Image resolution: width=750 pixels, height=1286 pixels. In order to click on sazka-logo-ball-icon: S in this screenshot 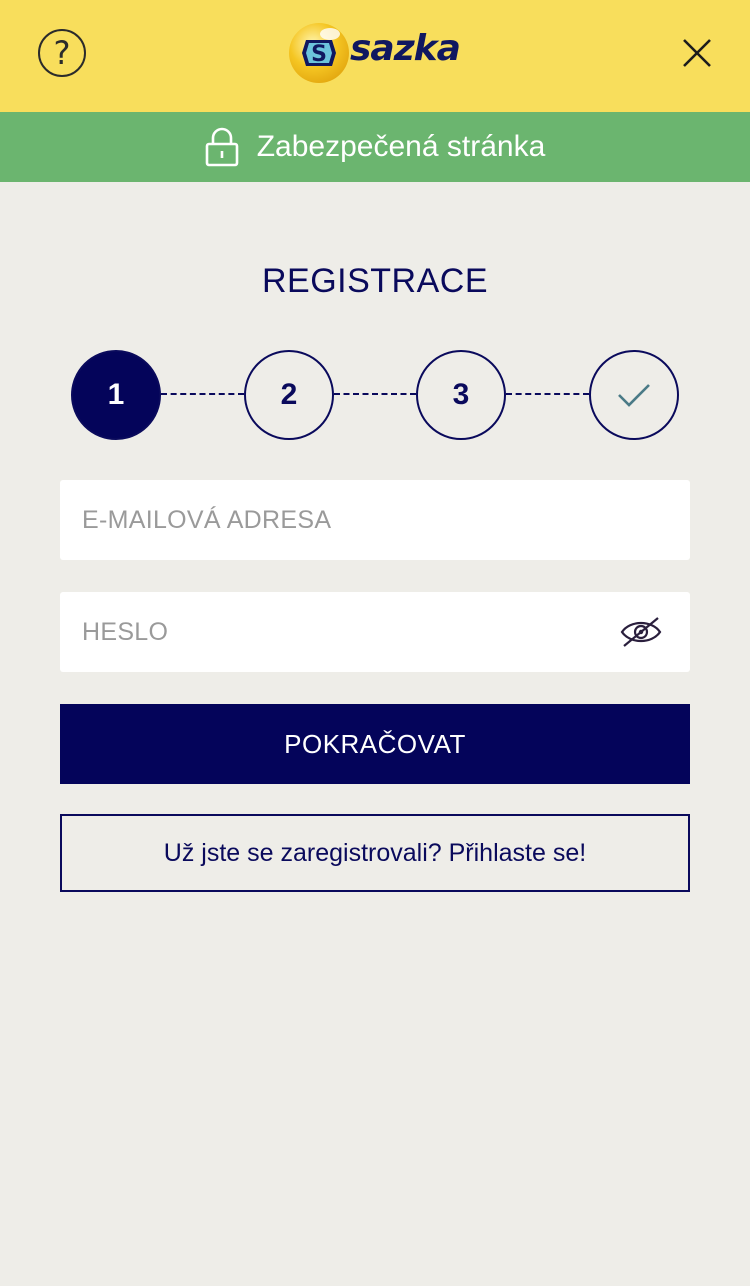, I will do `click(319, 53)`.